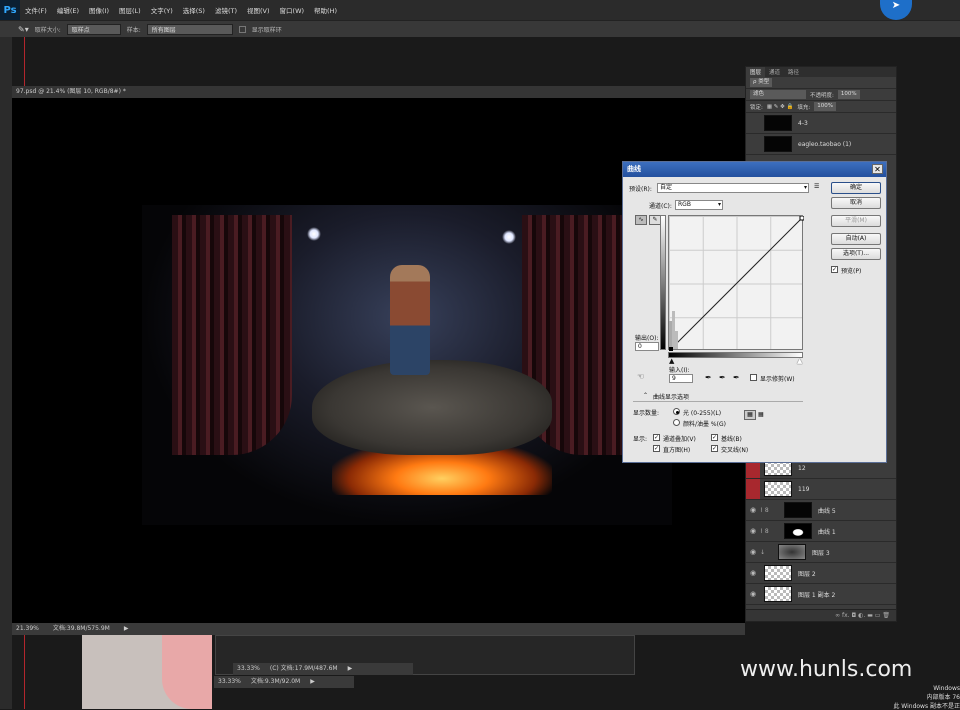  What do you see at coordinates (656, 448) in the screenshot?
I see `histogram-checkbox: ✓` at bounding box center [656, 448].